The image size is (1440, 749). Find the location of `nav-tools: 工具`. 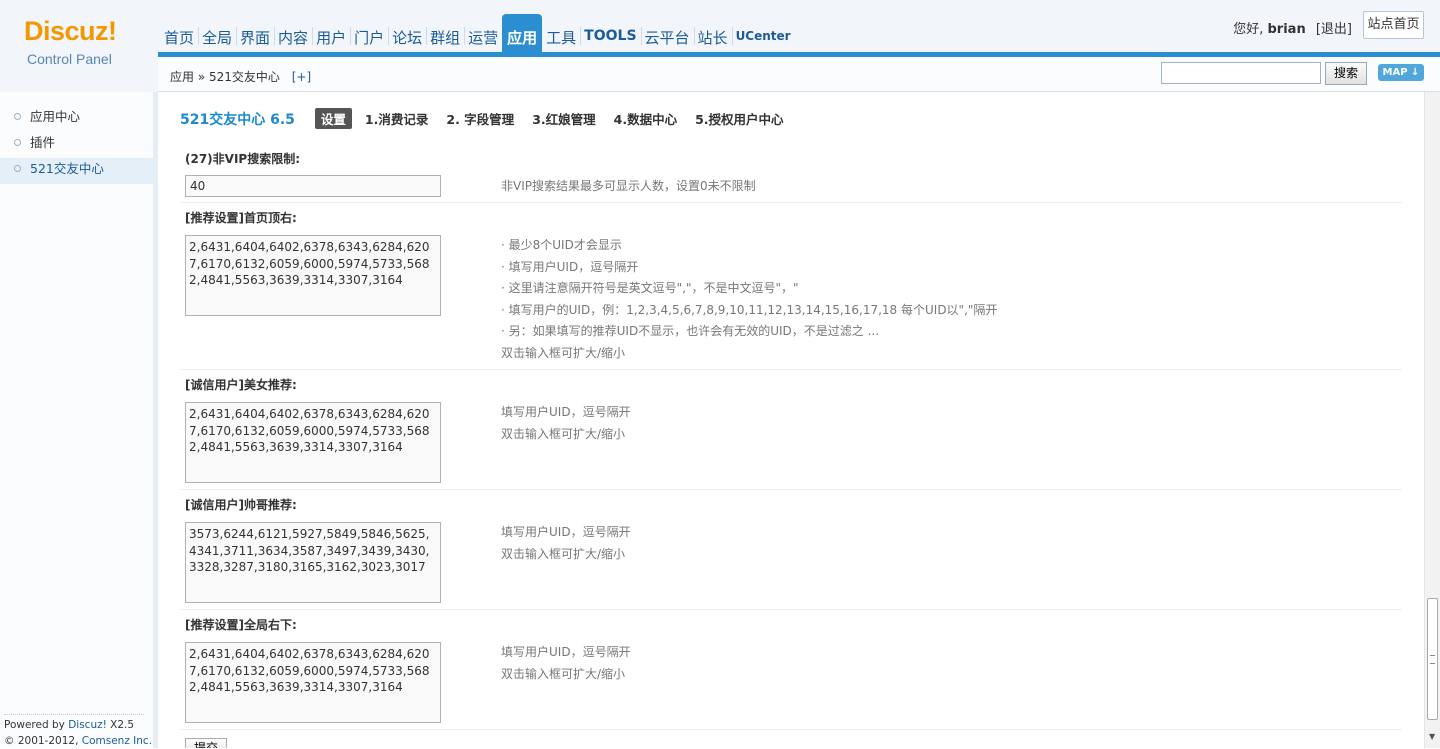

nav-tools: 工具 is located at coordinates (561, 33).